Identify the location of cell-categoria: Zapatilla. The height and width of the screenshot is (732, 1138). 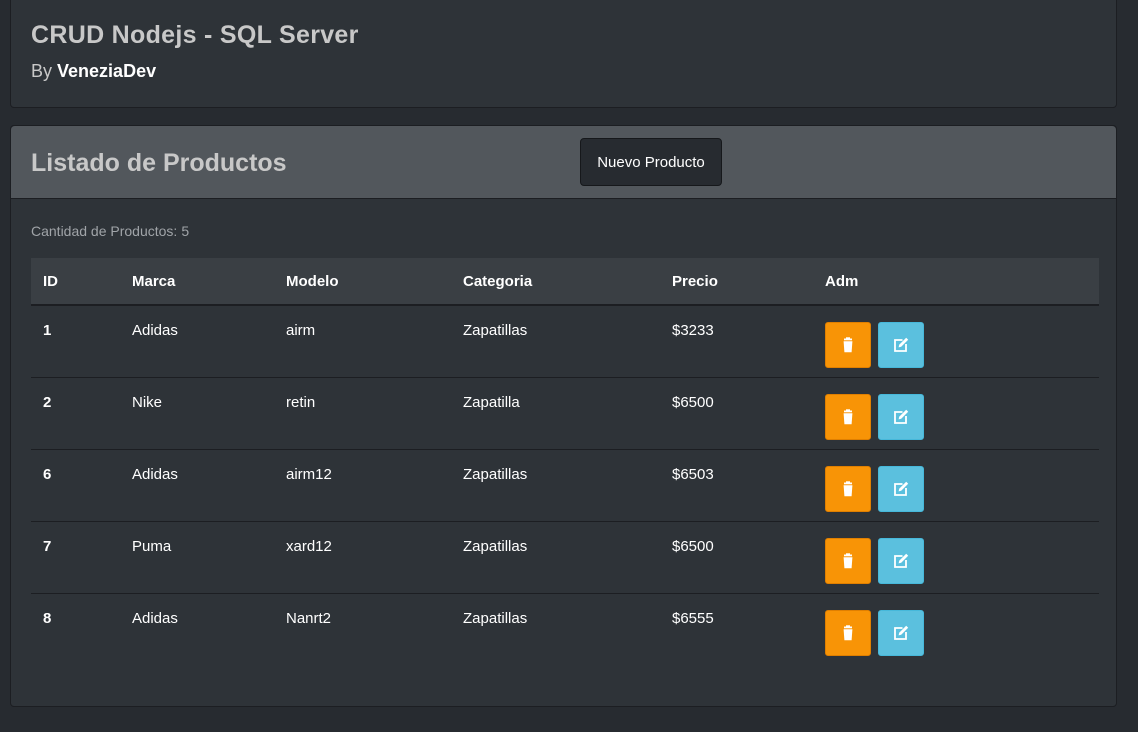
(555, 413).